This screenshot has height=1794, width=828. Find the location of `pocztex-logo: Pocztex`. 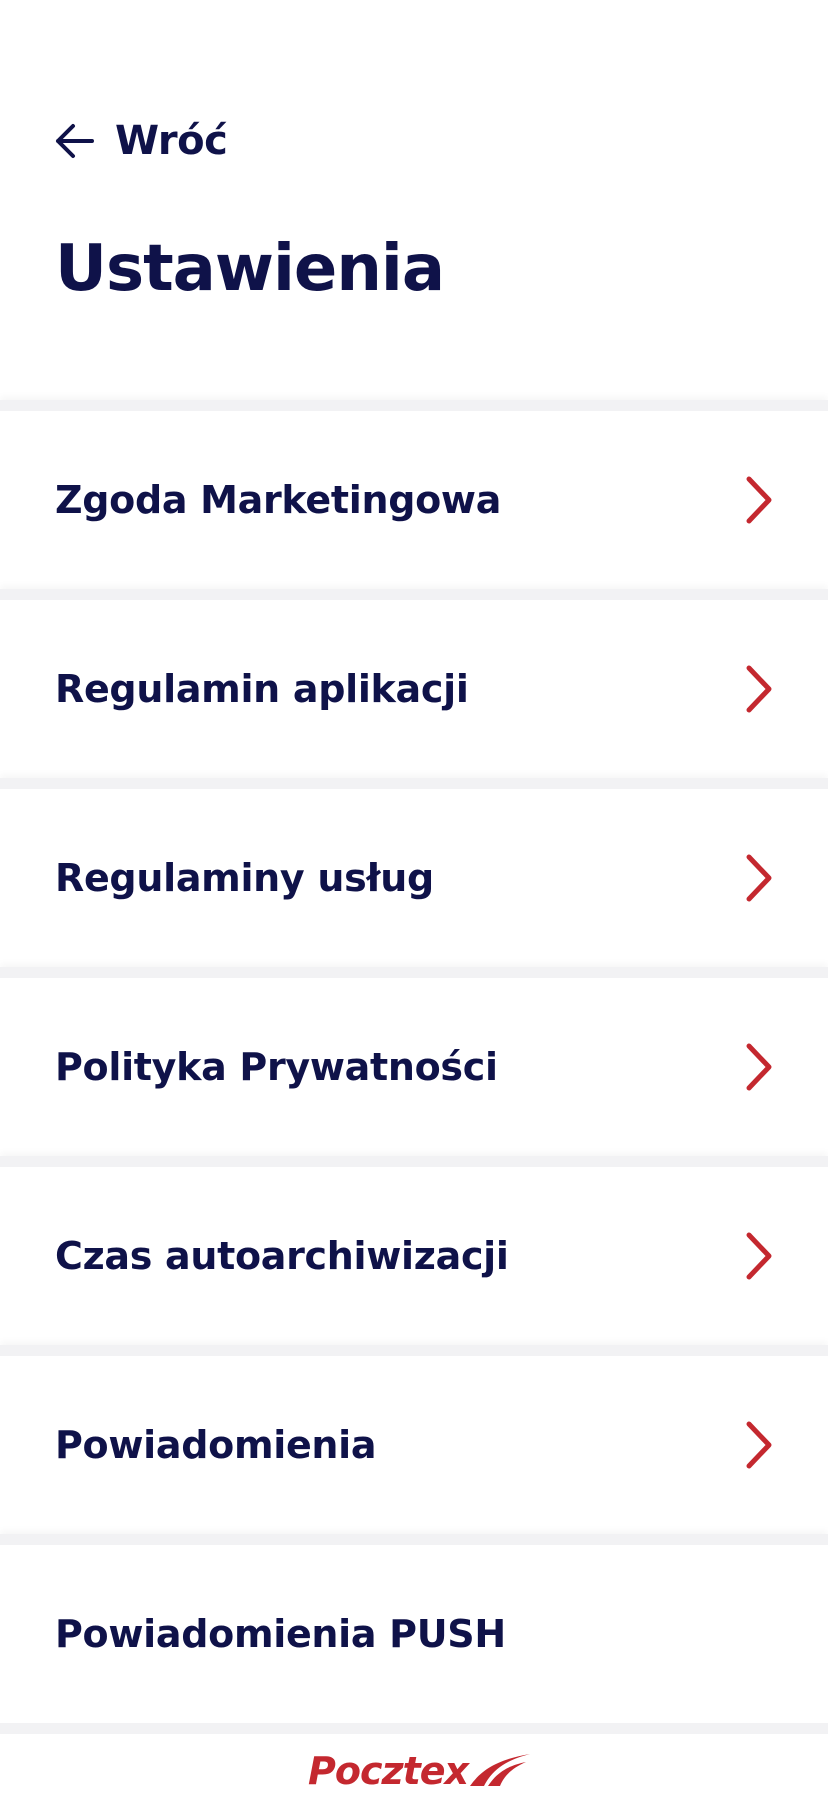

pocztex-logo: Pocztex is located at coordinates (420, 1771).